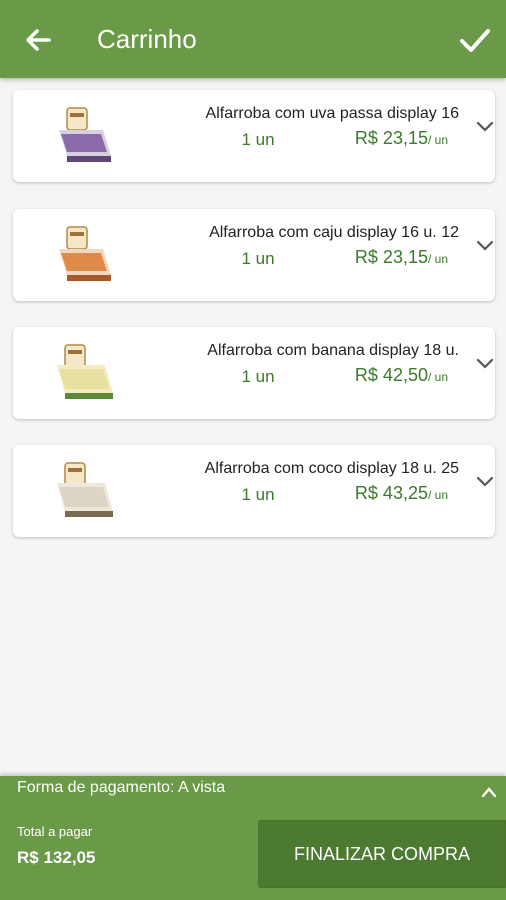 This screenshot has height=900, width=506. What do you see at coordinates (253, 39) in the screenshot?
I see `app-bar: Carrinho` at bounding box center [253, 39].